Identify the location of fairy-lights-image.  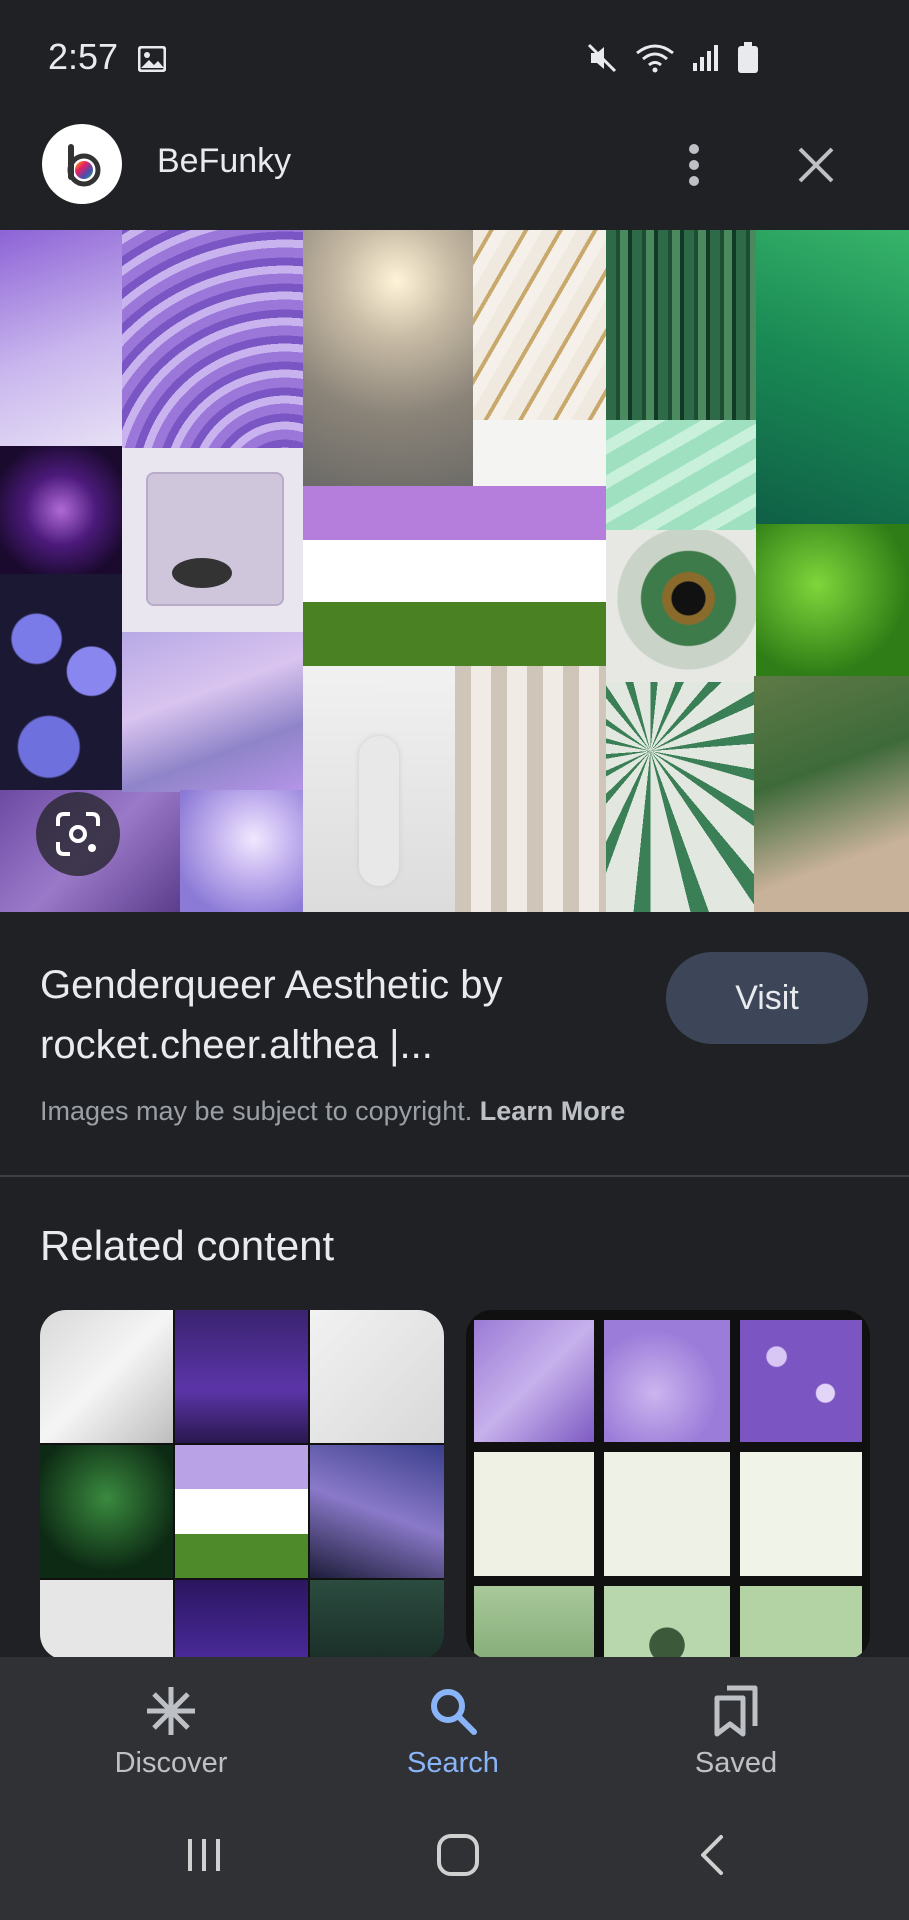
(61, 510).